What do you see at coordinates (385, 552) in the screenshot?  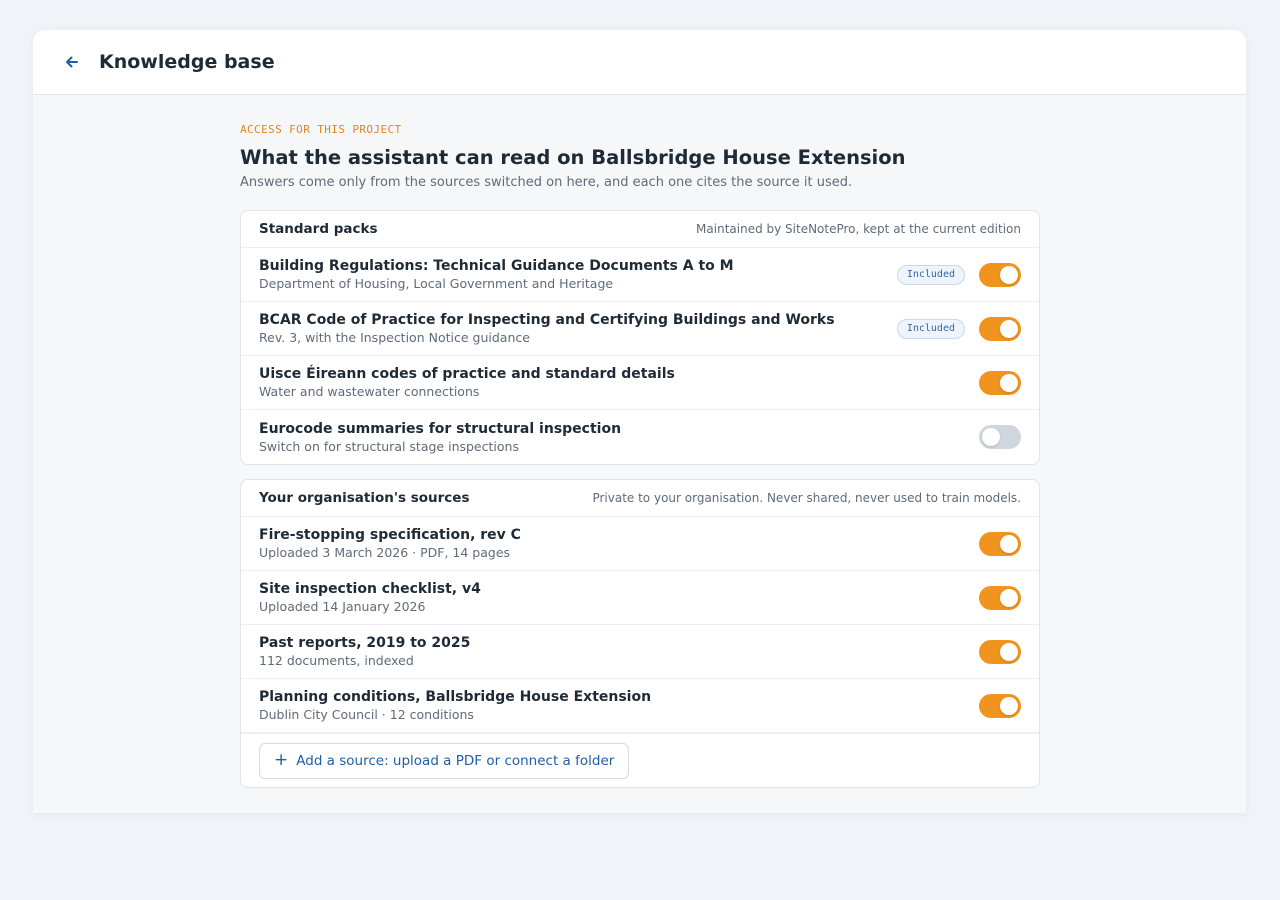 I see `source-description: Uploaded 3 March 2026 · PDF, 14 pages` at bounding box center [385, 552].